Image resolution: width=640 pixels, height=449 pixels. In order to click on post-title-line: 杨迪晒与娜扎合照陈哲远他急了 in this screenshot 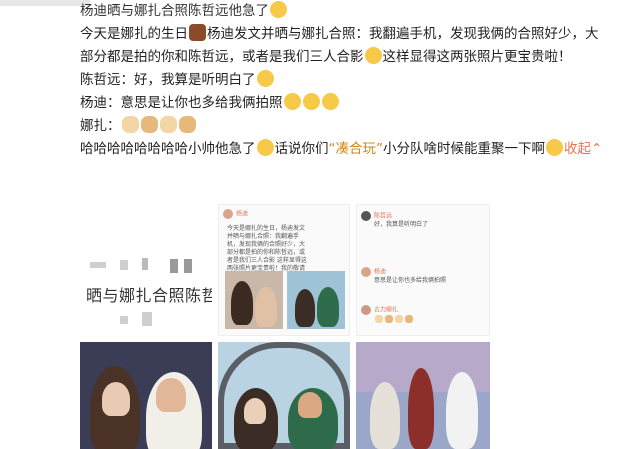, I will do `click(356, 11)`.